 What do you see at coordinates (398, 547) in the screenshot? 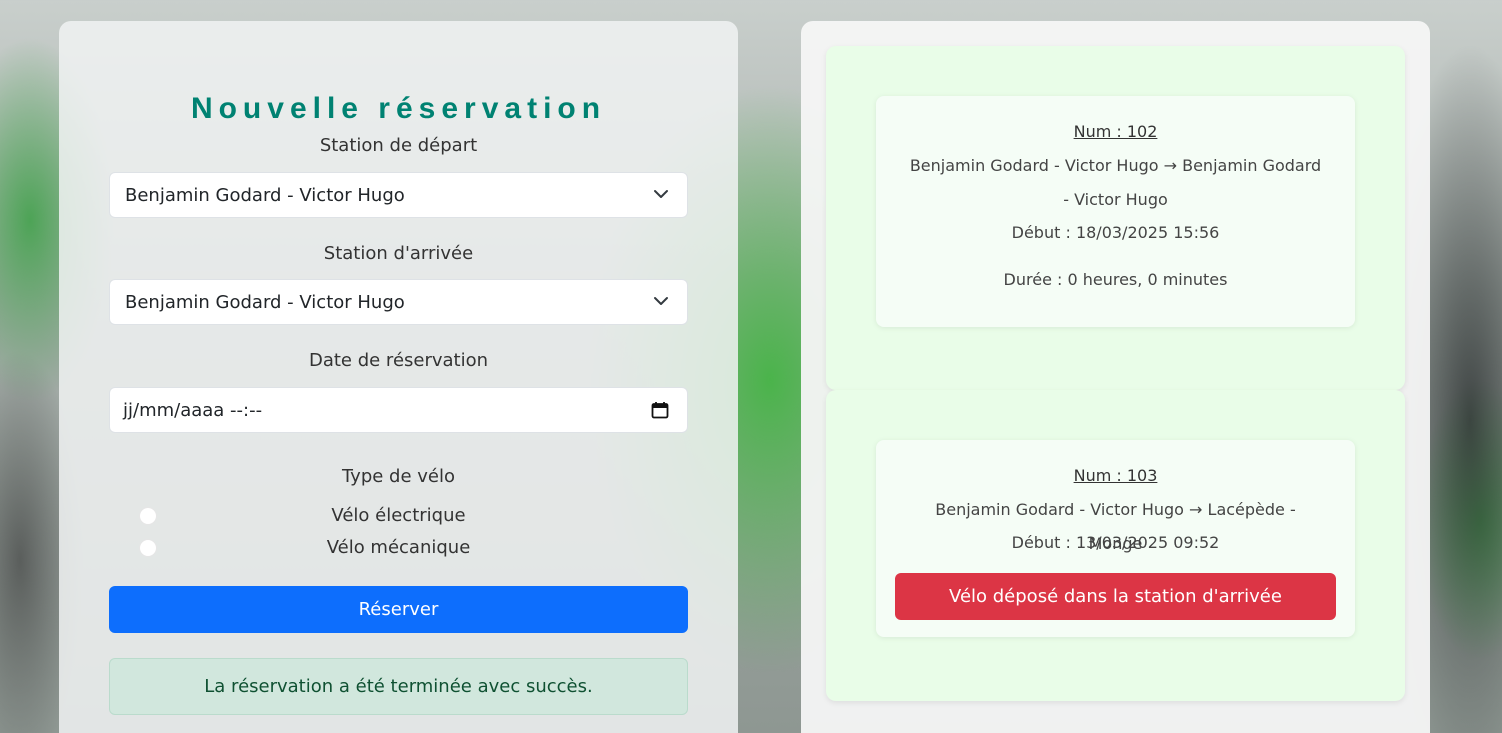
I see `radio-mechanical-label: Vélo mécanique` at bounding box center [398, 547].